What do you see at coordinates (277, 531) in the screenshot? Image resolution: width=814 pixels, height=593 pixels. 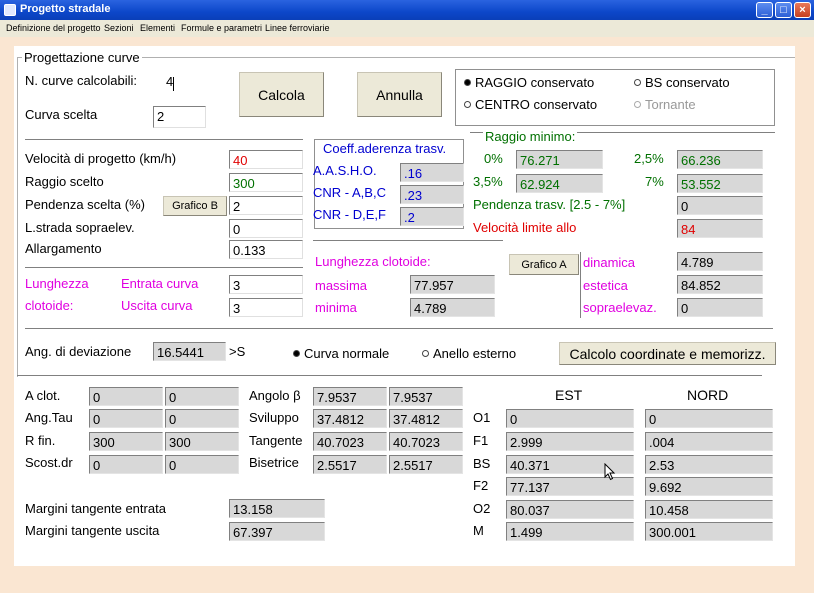 I see `margini-uscita-value: 67.397` at bounding box center [277, 531].